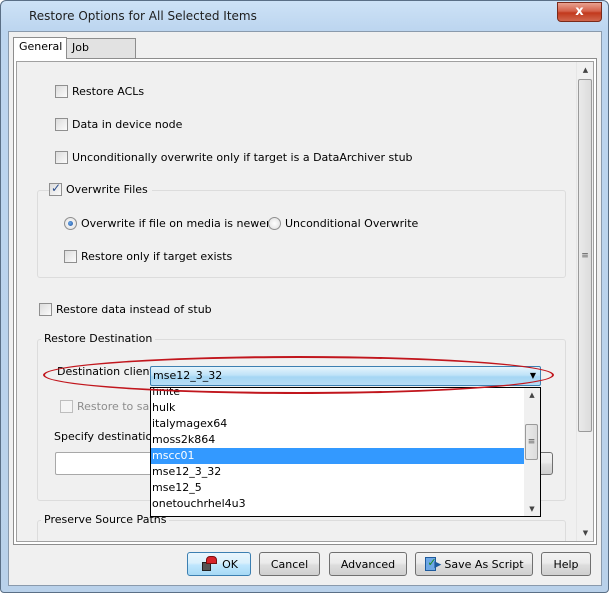 The image size is (609, 593). What do you see at coordinates (108, 91) in the screenshot?
I see `restore-acls-label: Restore ACLs` at bounding box center [108, 91].